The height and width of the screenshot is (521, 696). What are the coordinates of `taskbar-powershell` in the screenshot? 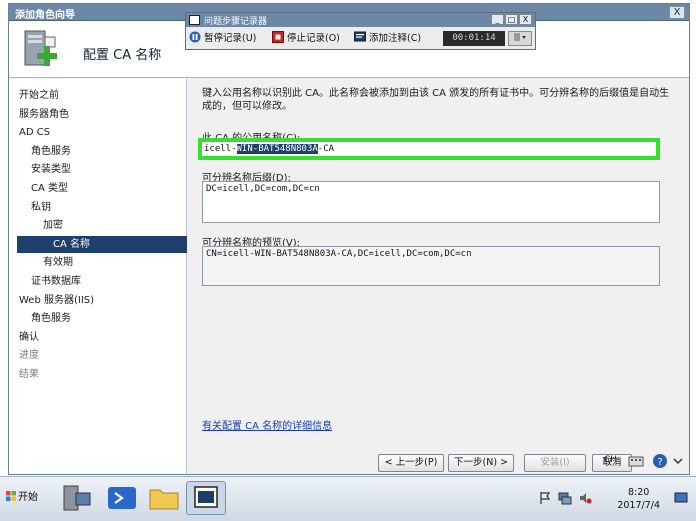 It's located at (122, 498).